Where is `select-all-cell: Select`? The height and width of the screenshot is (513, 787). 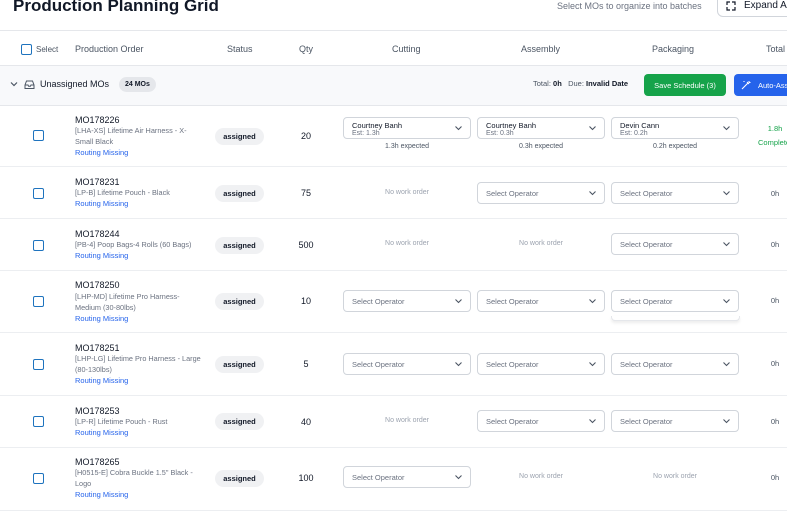 select-all-cell: Select is located at coordinates (39, 49).